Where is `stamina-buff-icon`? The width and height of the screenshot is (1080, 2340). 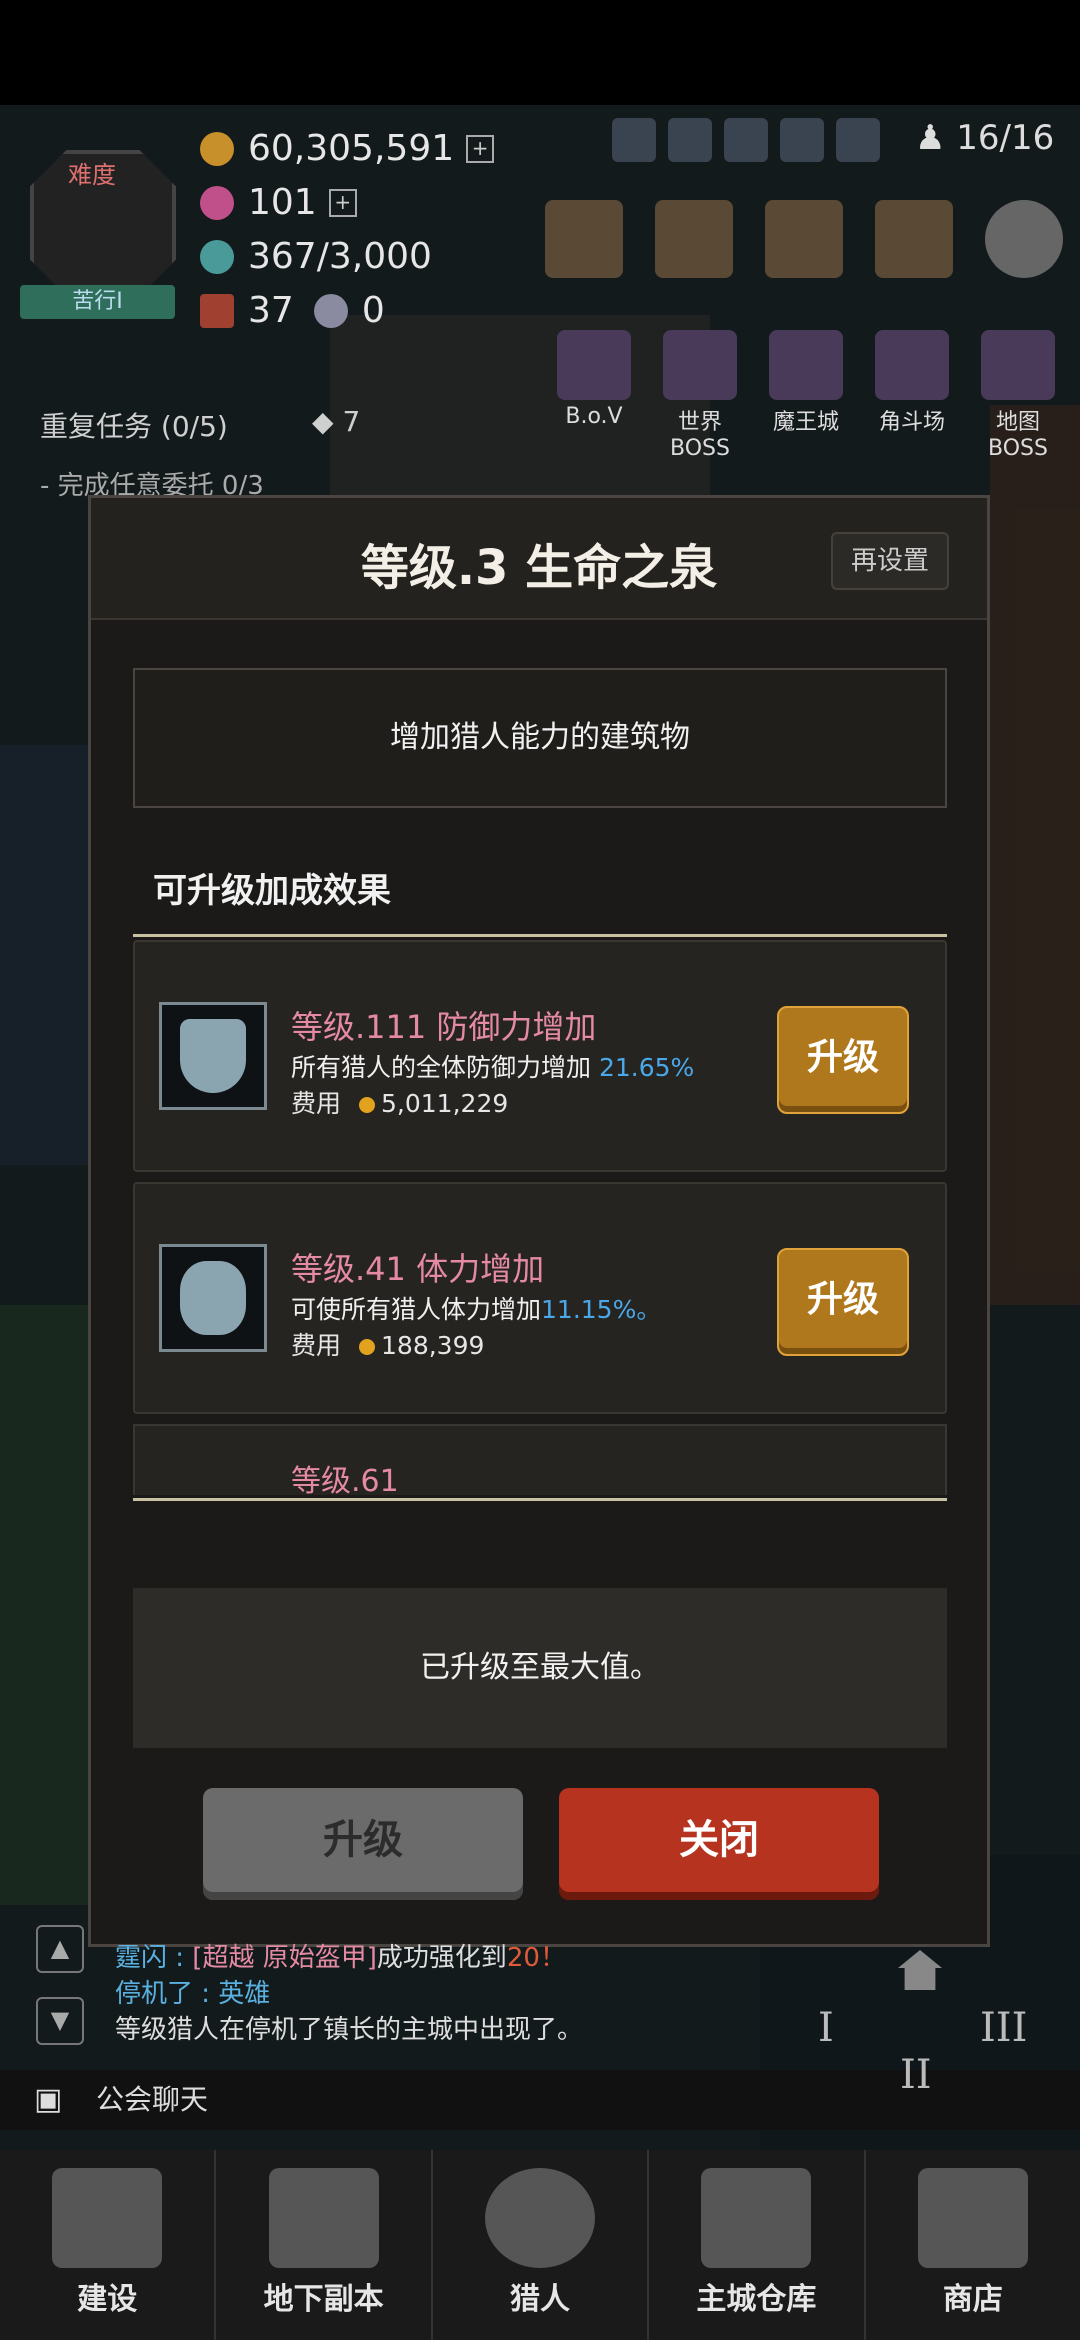 stamina-buff-icon is located at coordinates (690, 140).